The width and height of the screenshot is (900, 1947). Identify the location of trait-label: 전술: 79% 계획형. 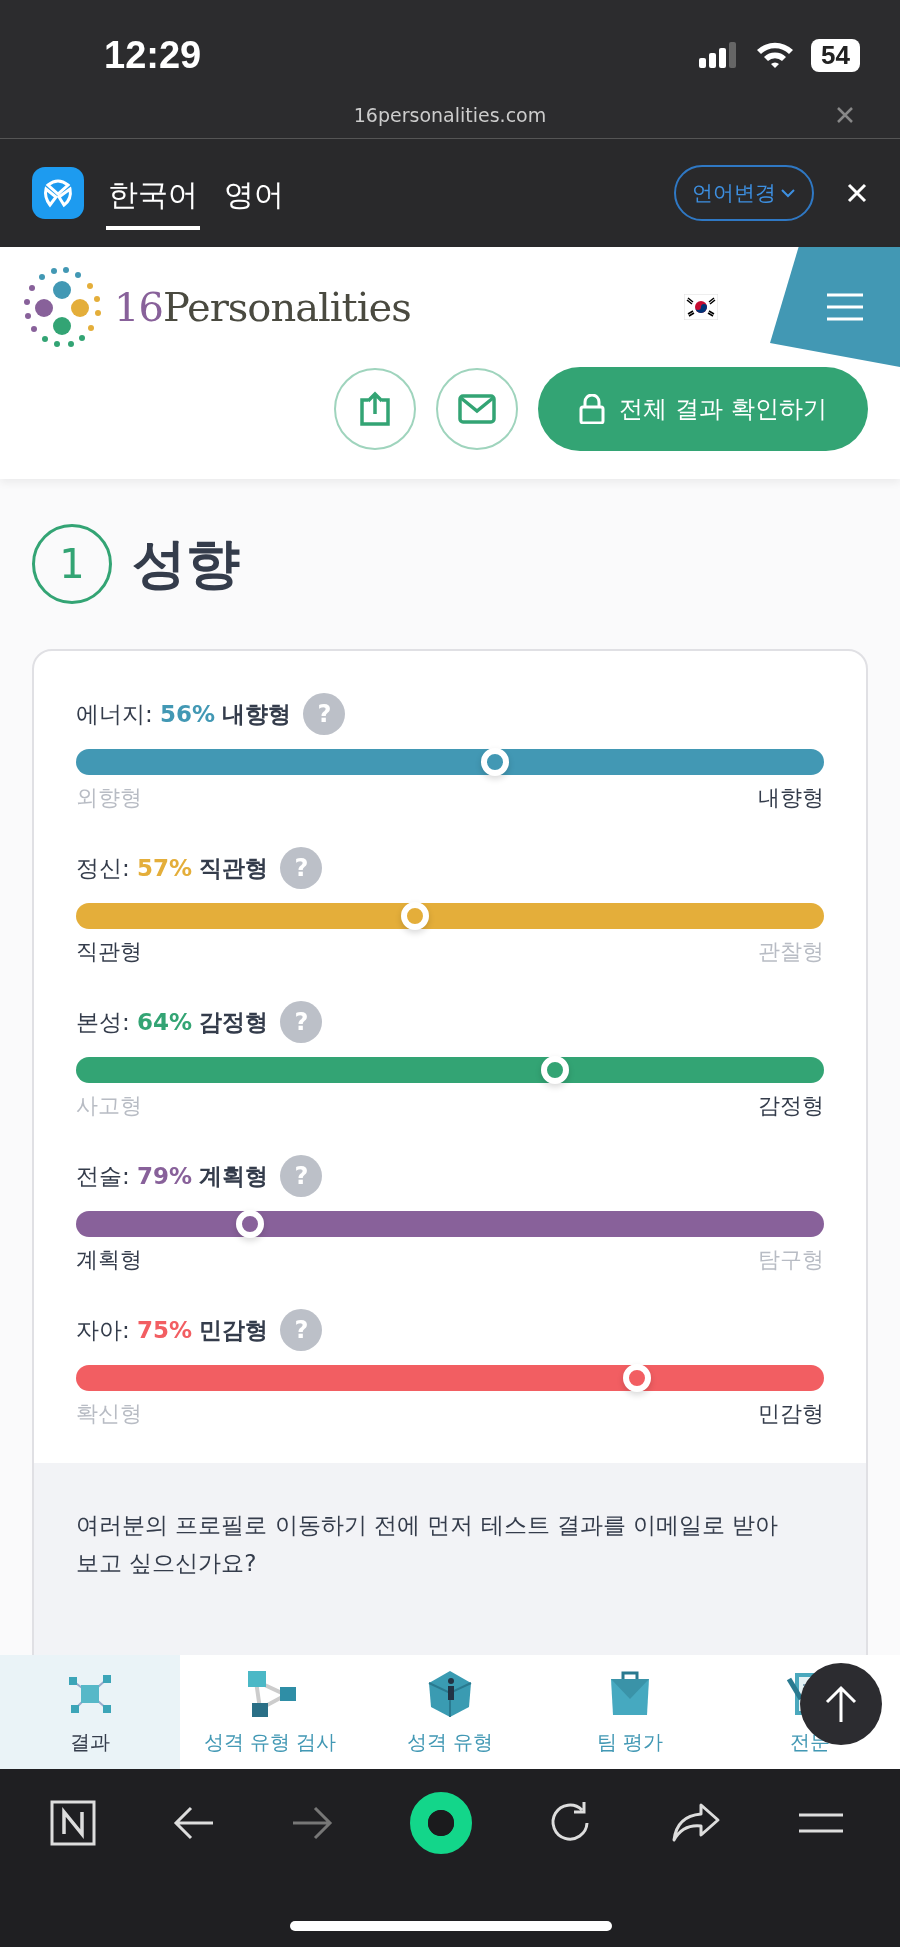
(172, 1176).